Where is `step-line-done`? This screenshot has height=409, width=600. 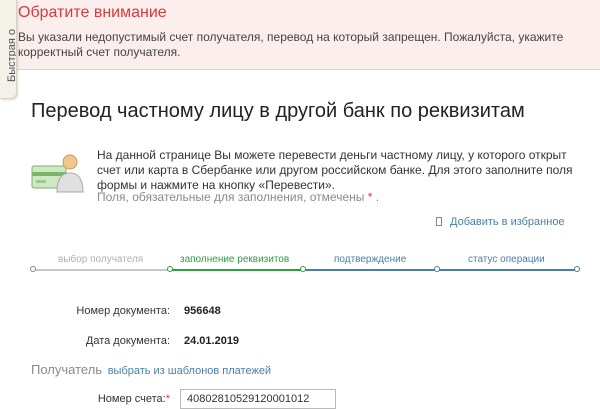 step-line-done is located at coordinates (101, 270).